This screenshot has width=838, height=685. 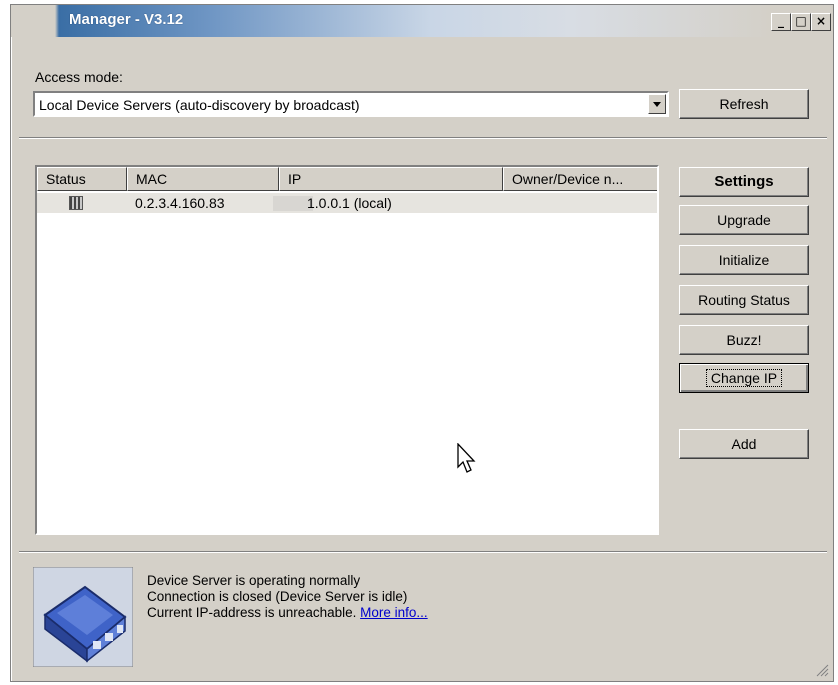 What do you see at coordinates (203, 179) in the screenshot?
I see `column-header-mac: MAC` at bounding box center [203, 179].